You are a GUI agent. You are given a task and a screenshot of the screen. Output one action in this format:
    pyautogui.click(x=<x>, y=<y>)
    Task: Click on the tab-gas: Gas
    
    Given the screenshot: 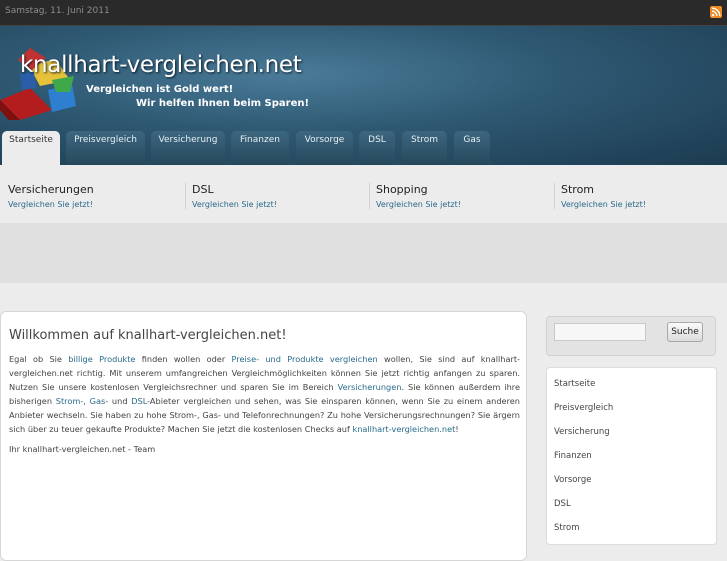 What is the action you would take?
    pyautogui.click(x=472, y=148)
    